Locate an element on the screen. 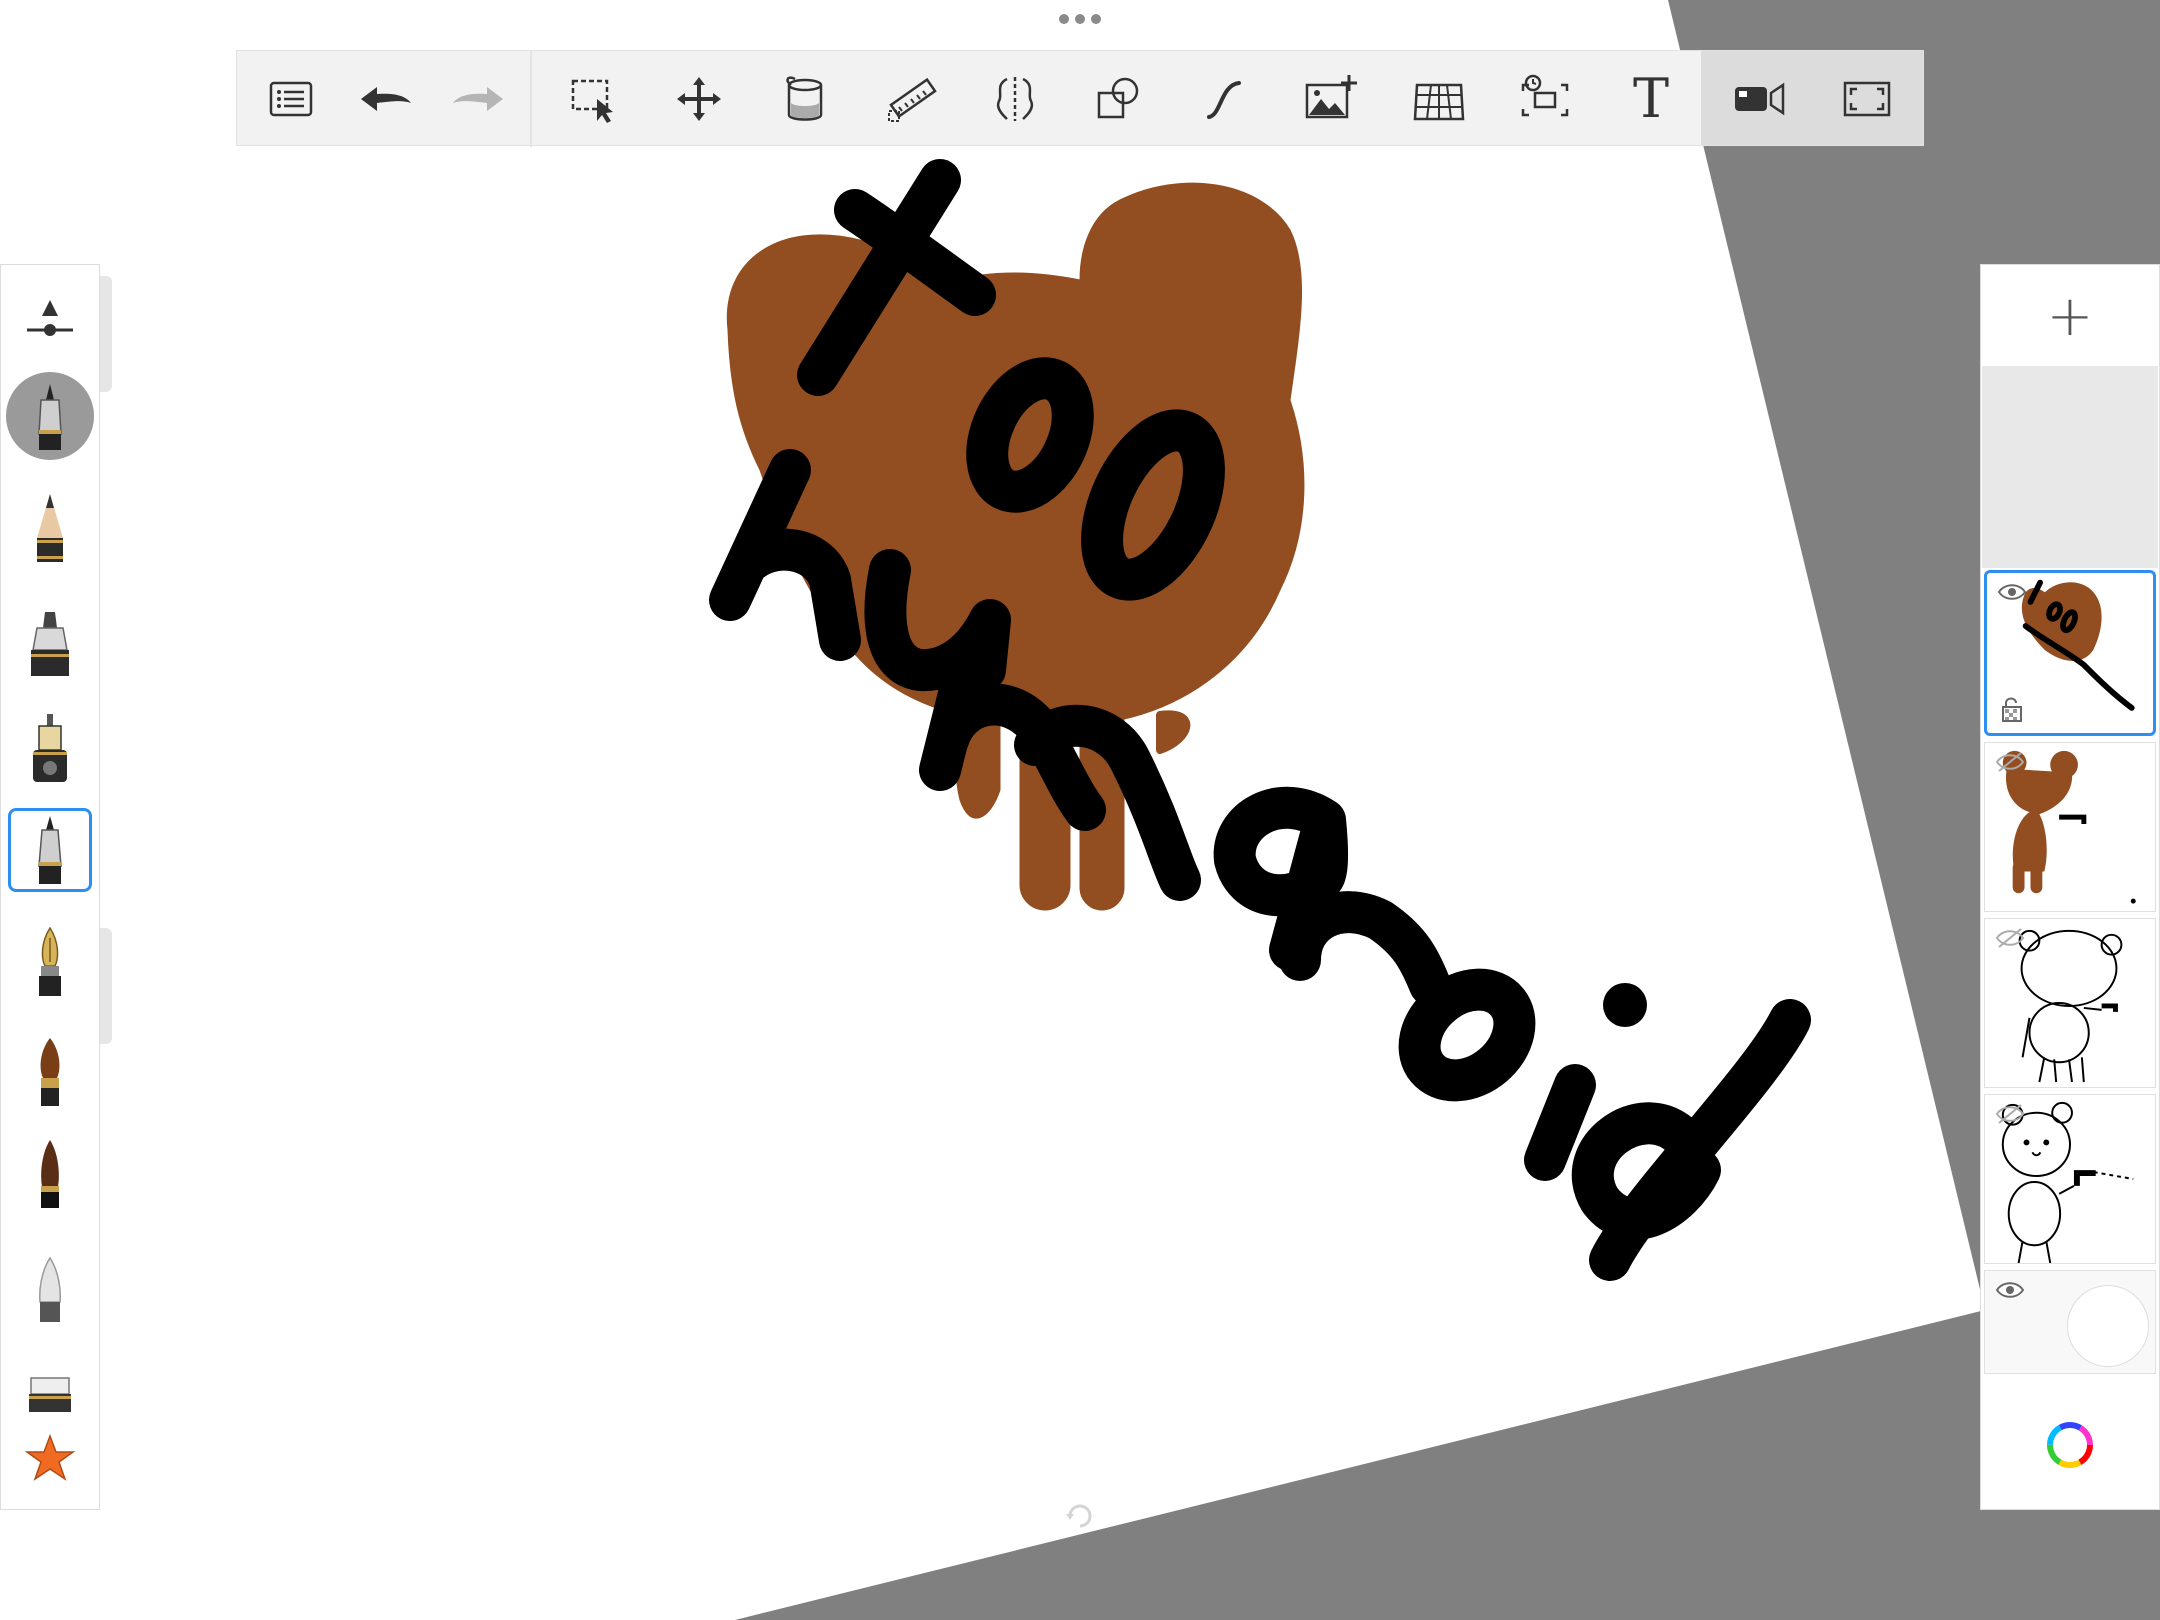 Image resolution: width=2160 pixels, height=1620 pixels. plus-icon: + is located at coordinates (2070, 316).